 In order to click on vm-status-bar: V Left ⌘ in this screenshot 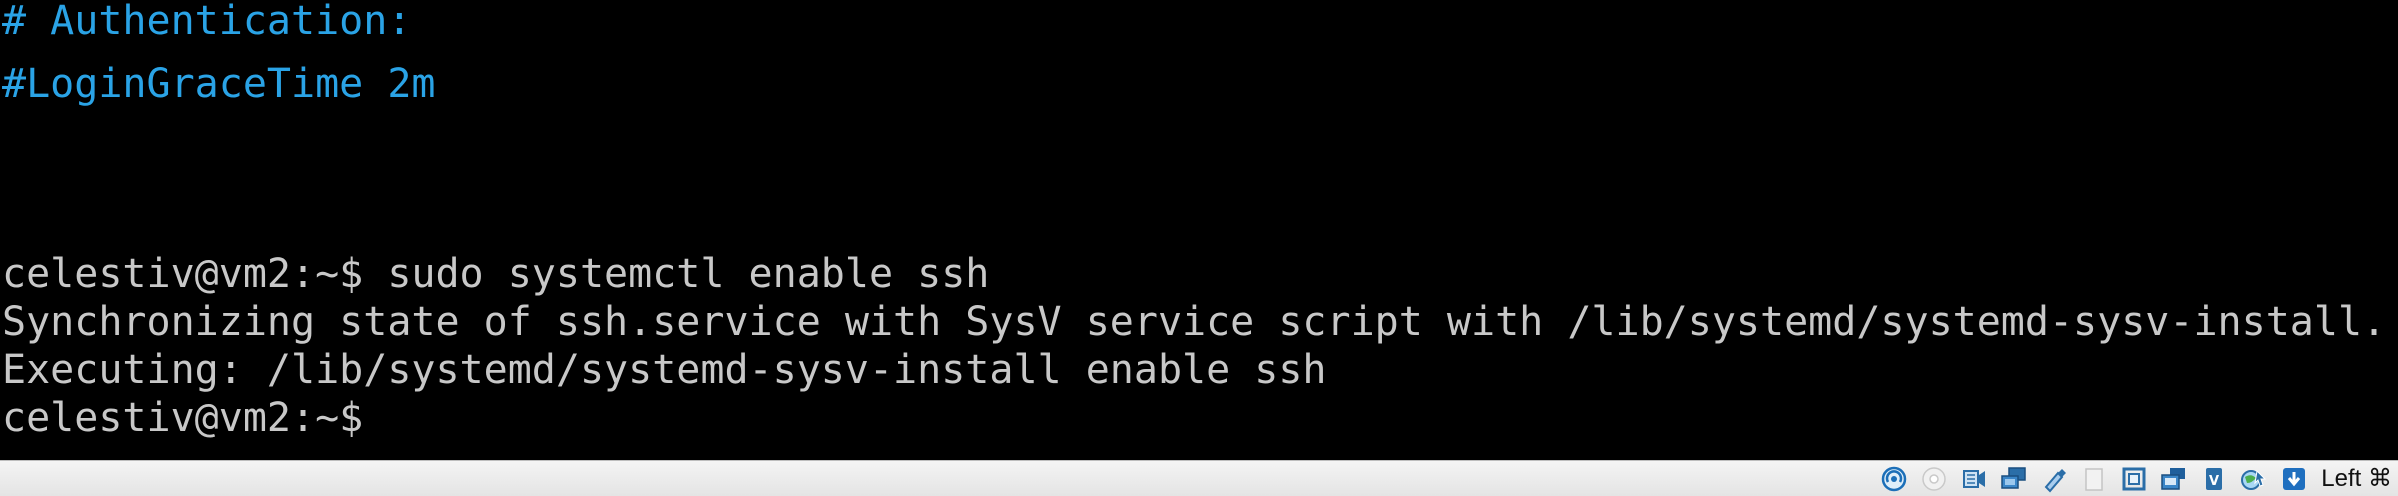, I will do `click(1199, 478)`.